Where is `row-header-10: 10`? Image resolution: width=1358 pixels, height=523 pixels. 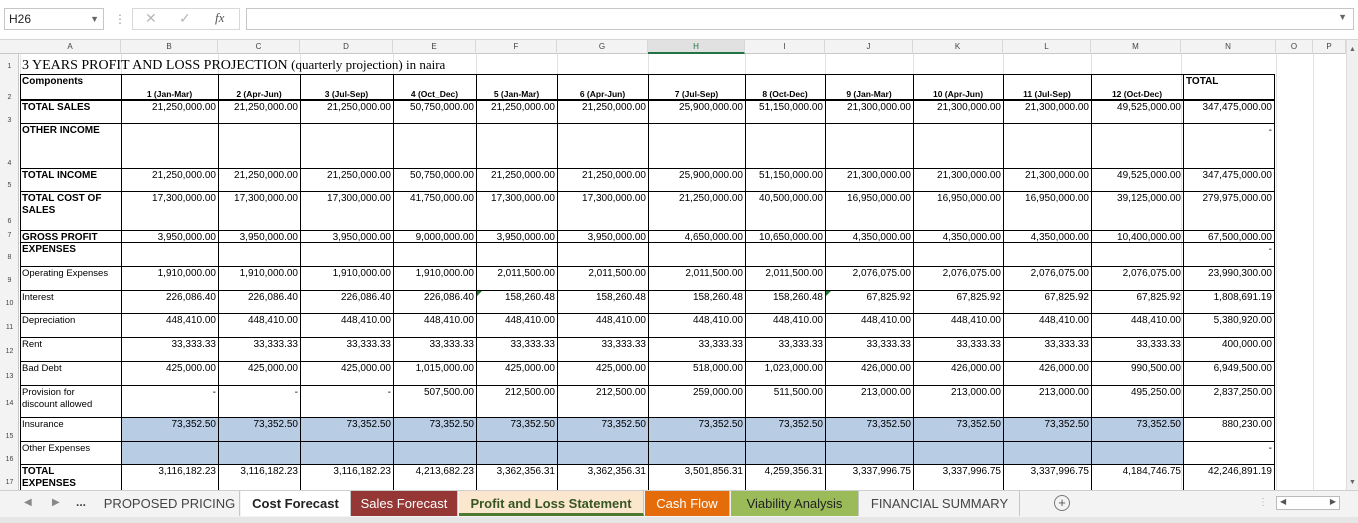 row-header-10: 10 is located at coordinates (9, 303).